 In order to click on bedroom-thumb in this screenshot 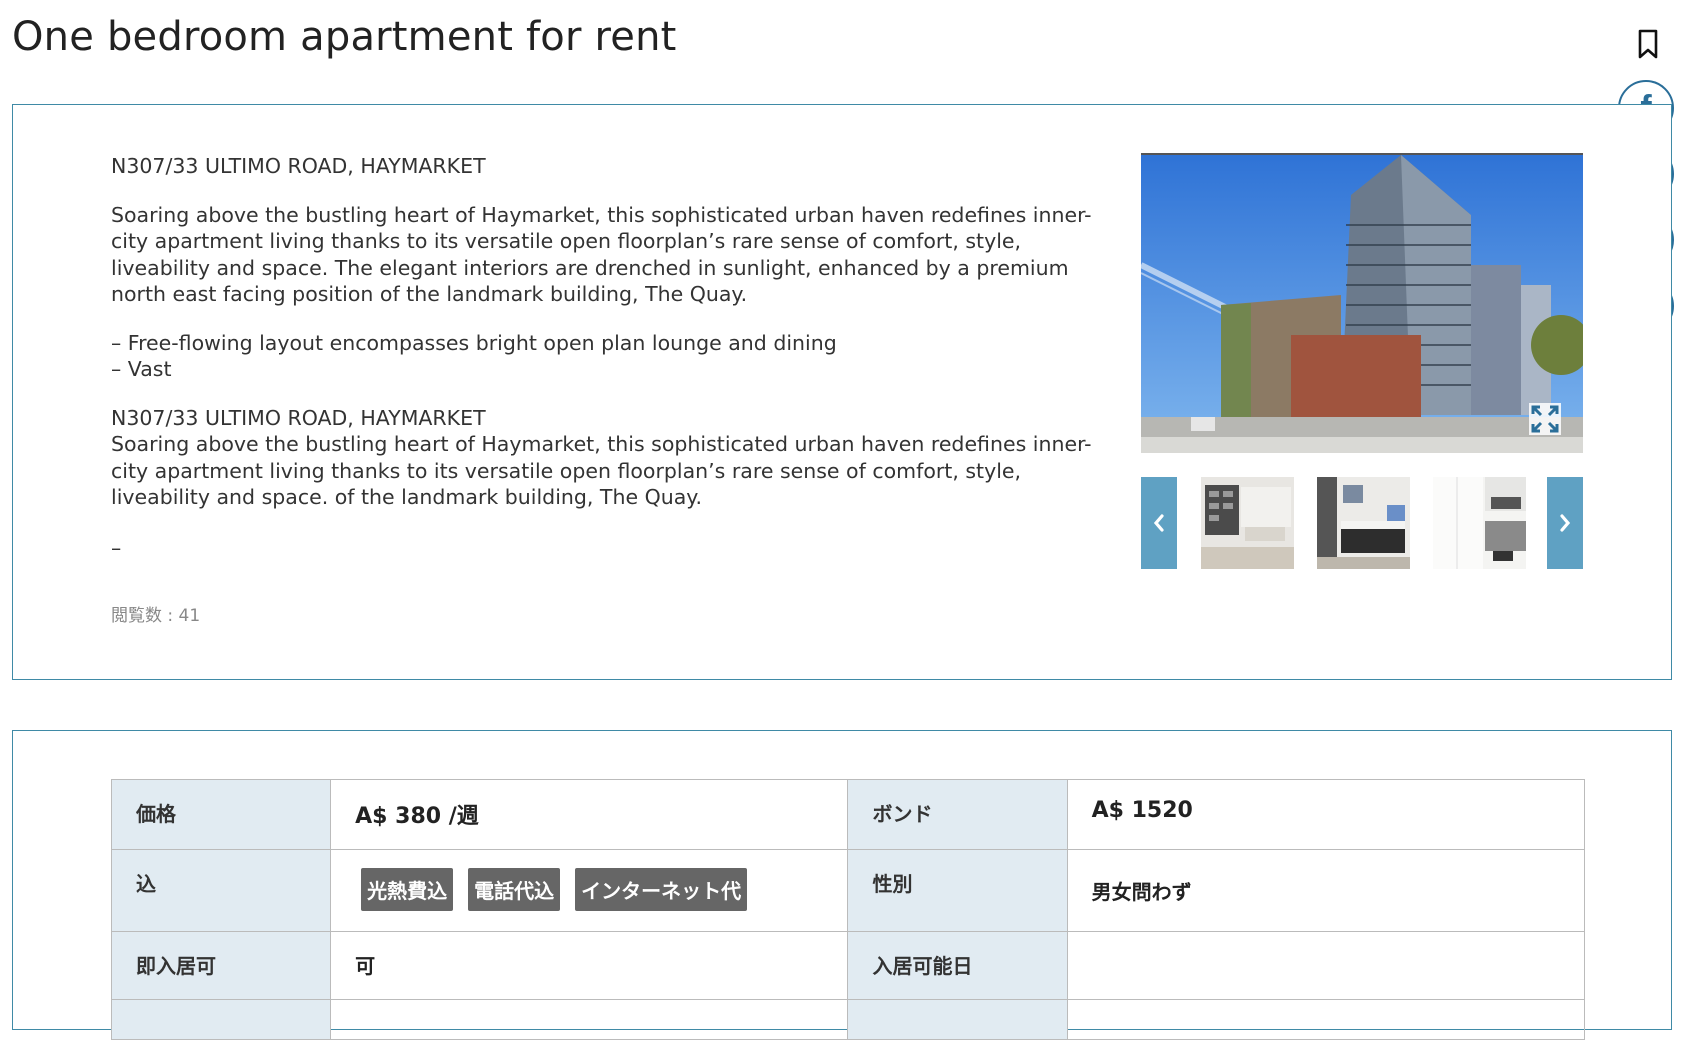, I will do `click(1363, 523)`.